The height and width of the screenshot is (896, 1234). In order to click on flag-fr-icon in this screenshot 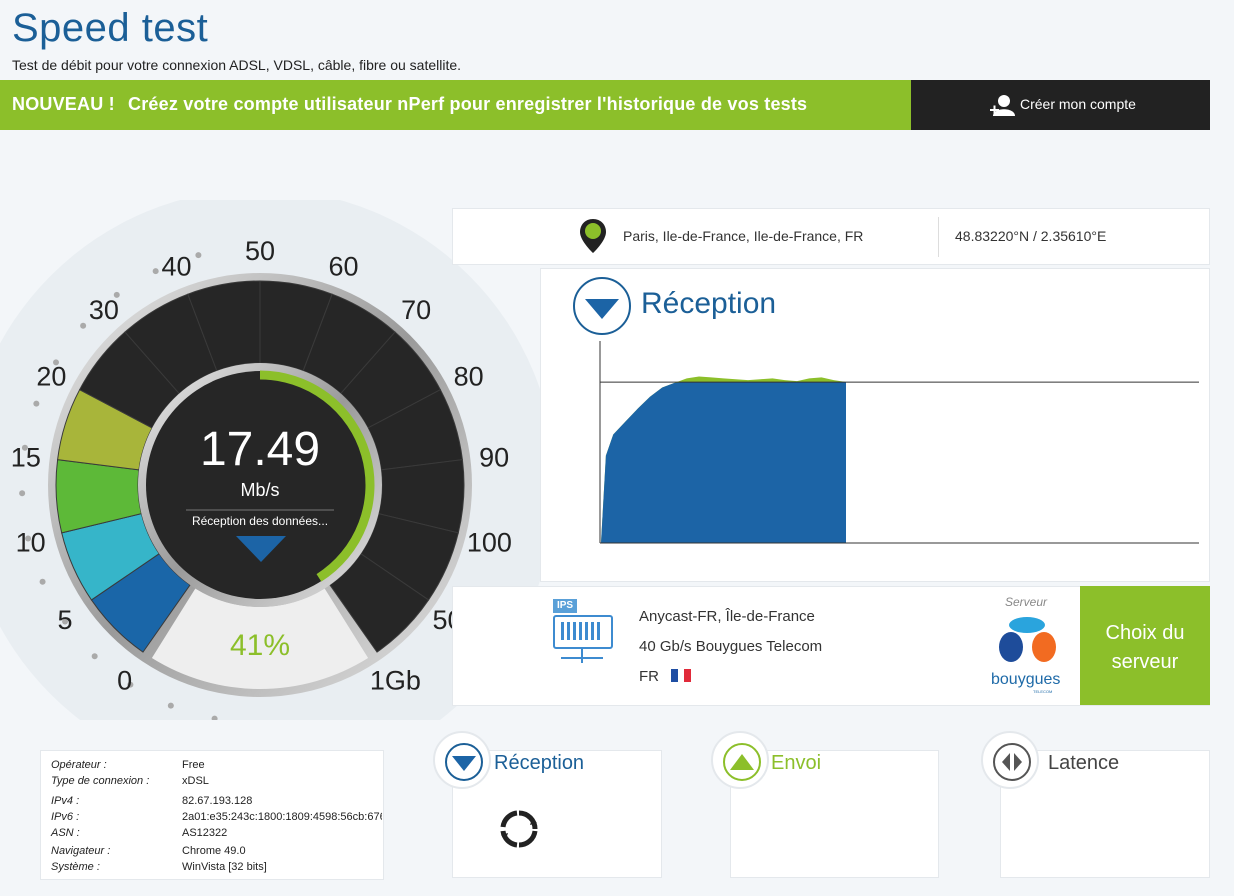, I will do `click(681, 675)`.